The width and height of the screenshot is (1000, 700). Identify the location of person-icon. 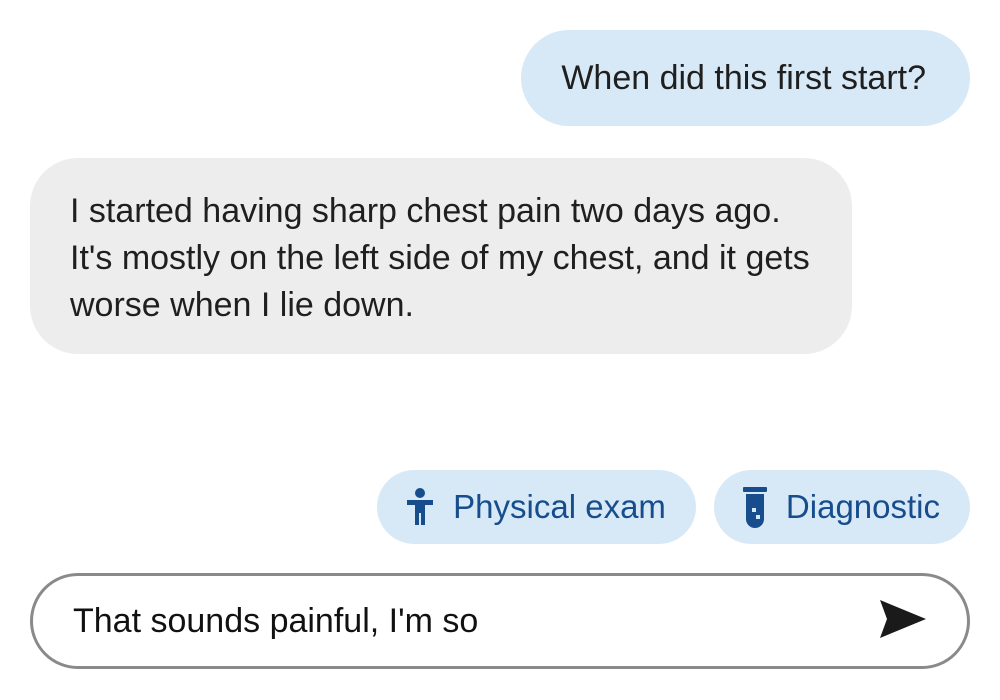
(420, 507).